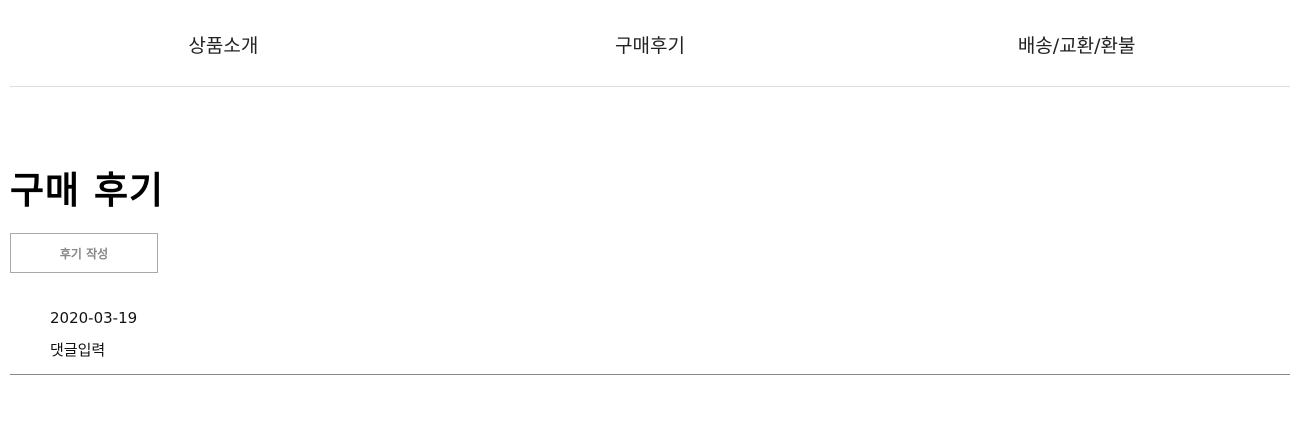 The height and width of the screenshot is (424, 1295). Describe the element at coordinates (94, 318) in the screenshot. I see `review-date: 2020-03-19` at that location.